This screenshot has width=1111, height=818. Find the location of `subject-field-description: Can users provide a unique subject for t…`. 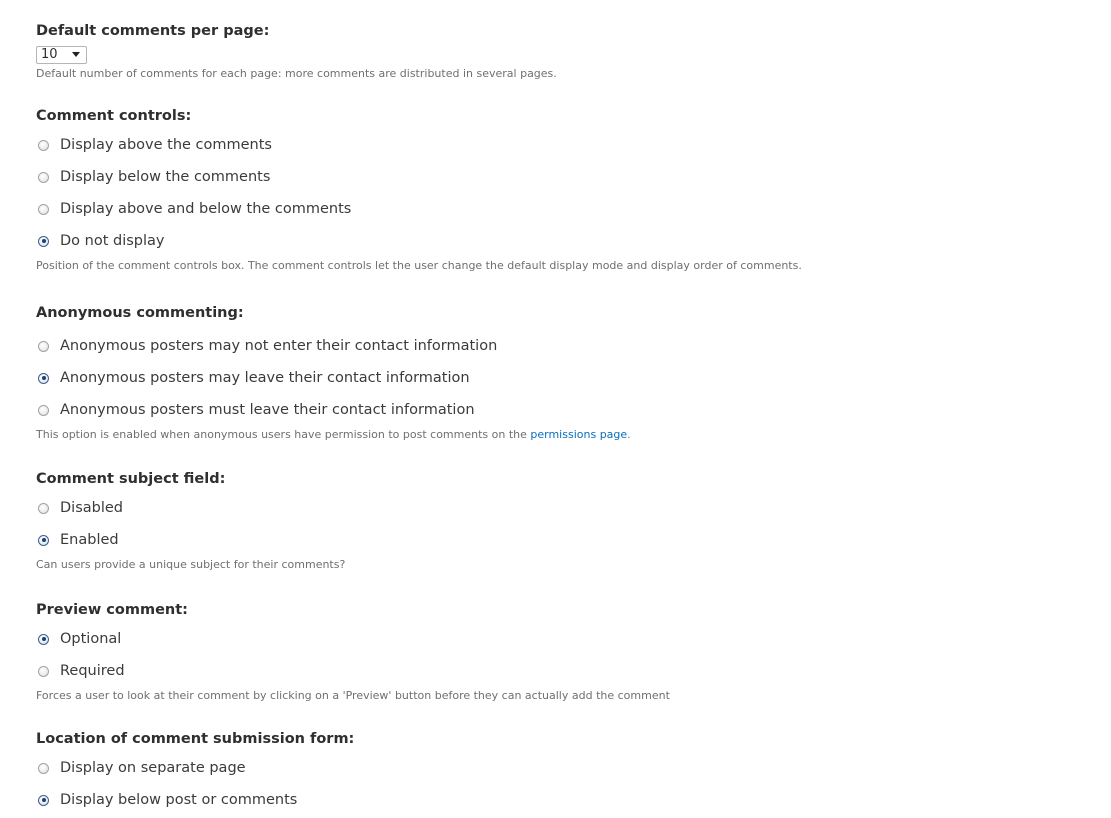

subject-field-description: Can users provide a unique subject for t… is located at coordinates (191, 564).